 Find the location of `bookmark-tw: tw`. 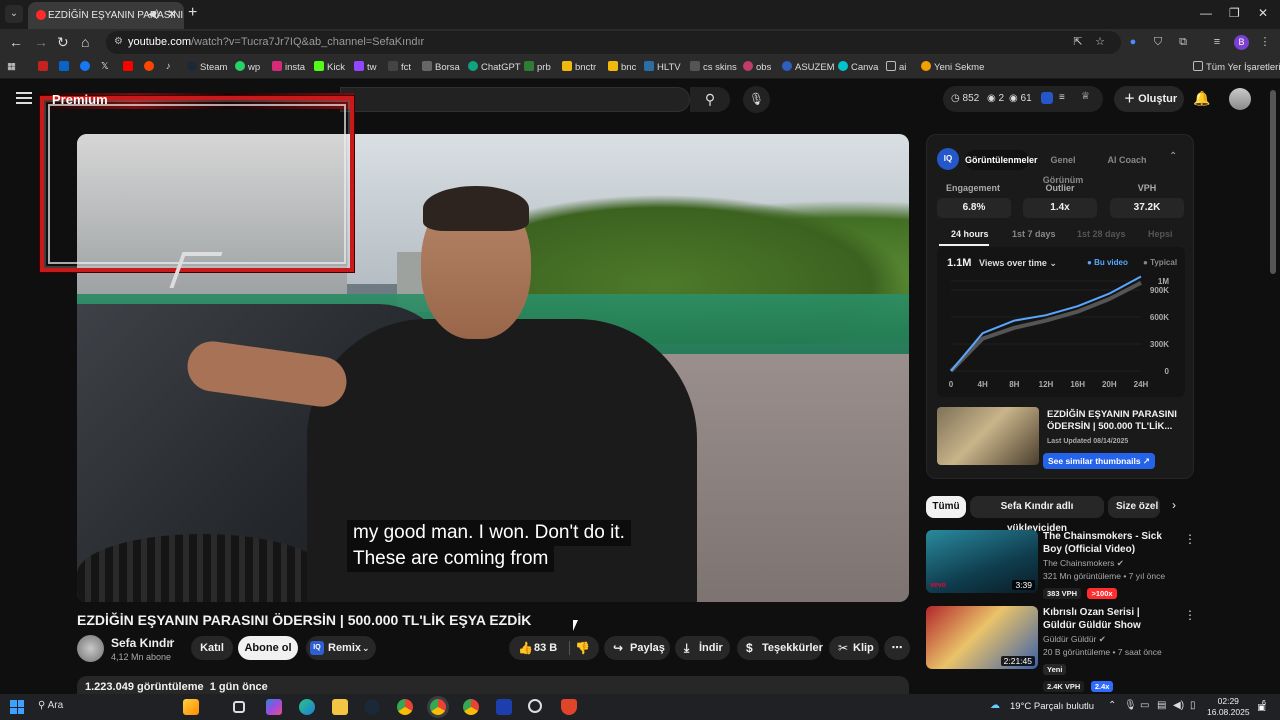

bookmark-tw: tw is located at coordinates (365, 67).